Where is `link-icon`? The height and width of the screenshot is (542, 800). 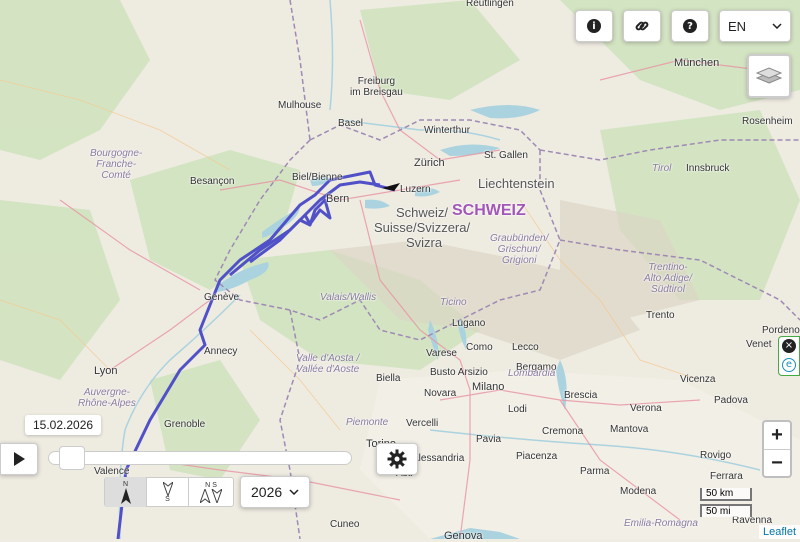 link-icon is located at coordinates (642, 26).